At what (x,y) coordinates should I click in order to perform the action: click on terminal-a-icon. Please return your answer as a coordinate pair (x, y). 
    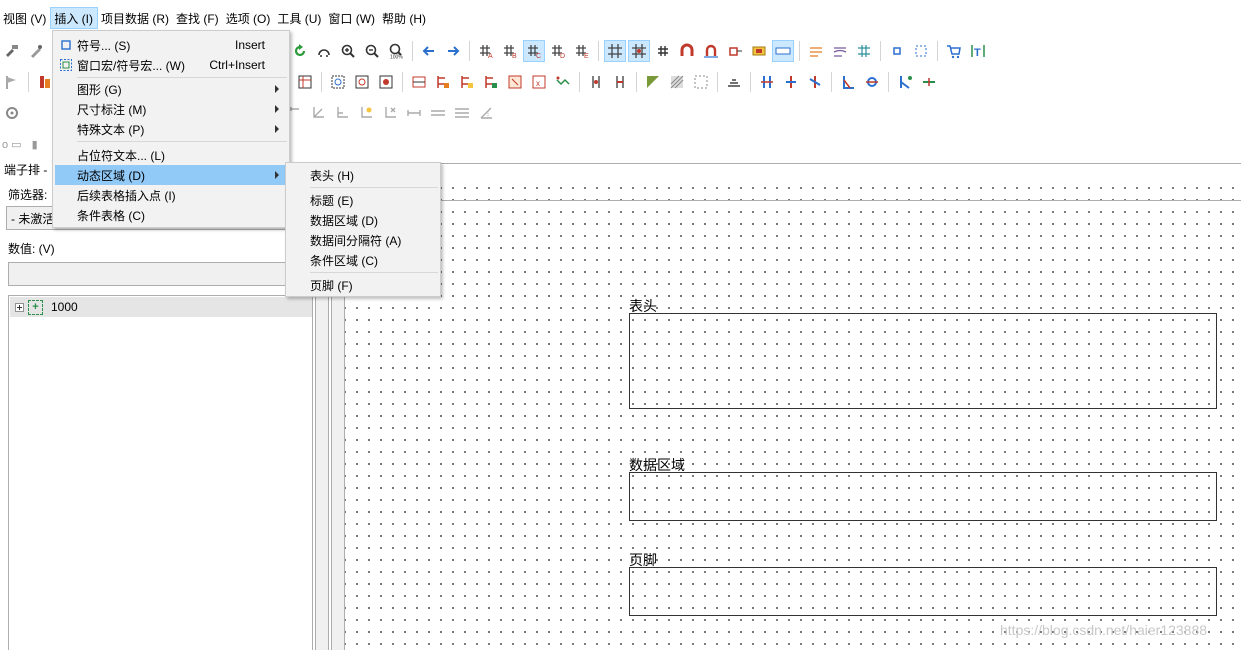
    Looking at the image, I should click on (419, 82).